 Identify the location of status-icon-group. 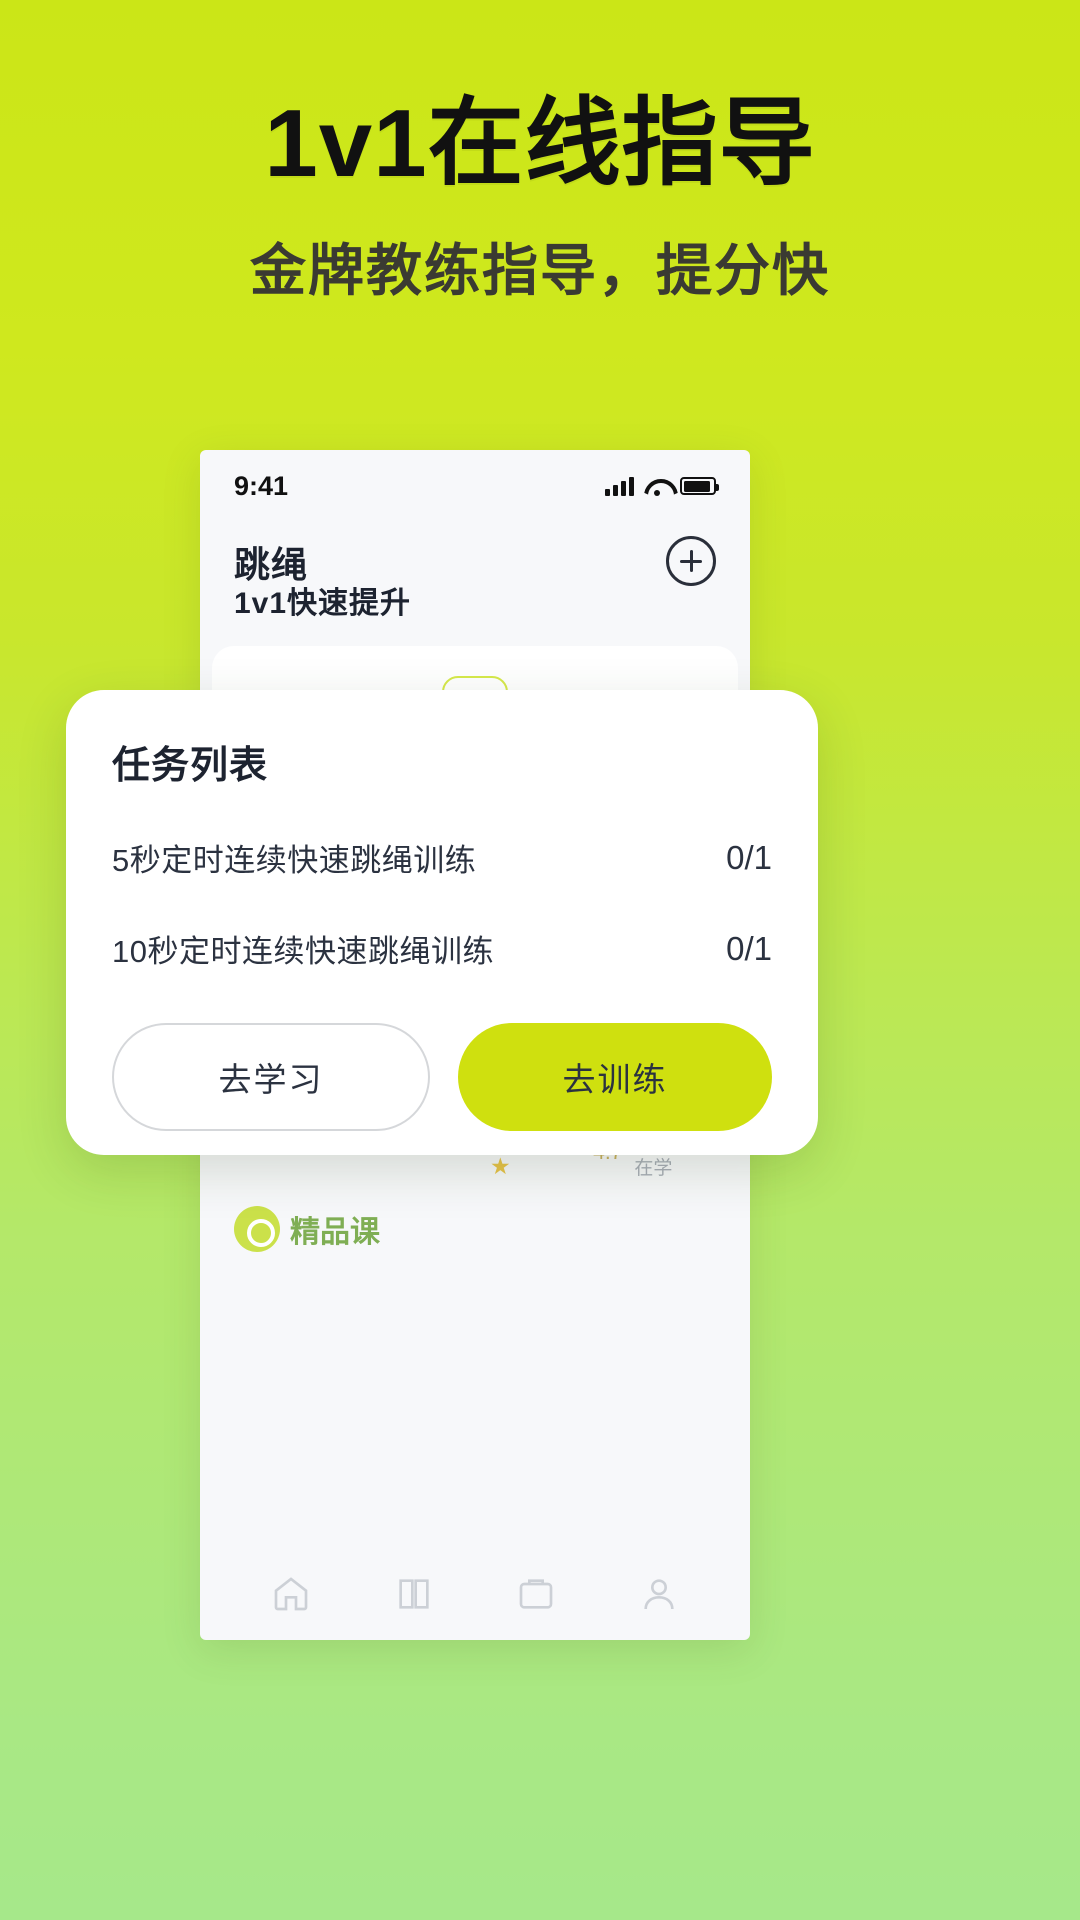
(662, 486).